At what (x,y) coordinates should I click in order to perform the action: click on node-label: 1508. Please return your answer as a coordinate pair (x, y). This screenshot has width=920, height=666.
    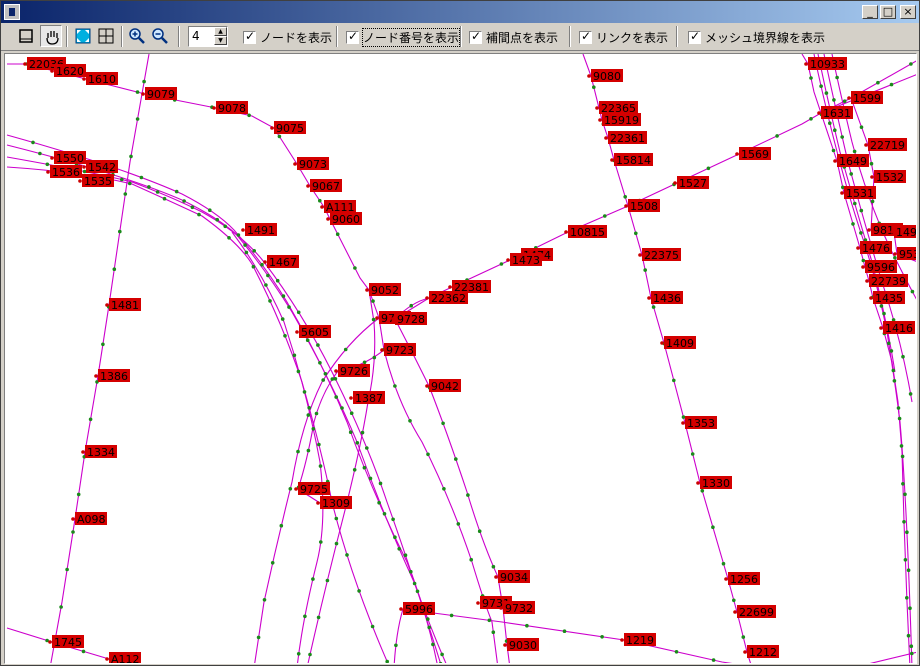
    Looking at the image, I should click on (642, 206).